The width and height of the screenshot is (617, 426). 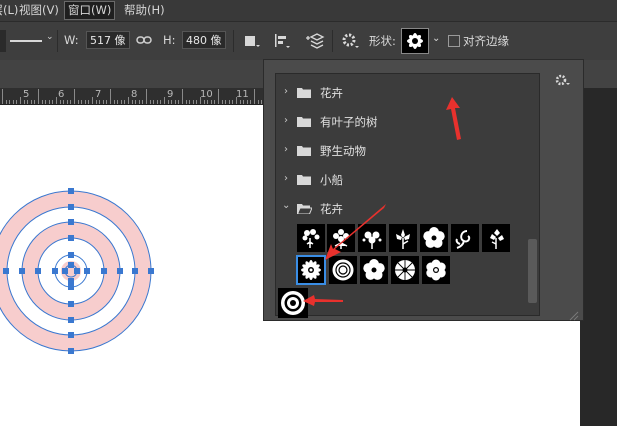 What do you see at coordinates (453, 118) in the screenshot?
I see `arrow-up-icon` at bounding box center [453, 118].